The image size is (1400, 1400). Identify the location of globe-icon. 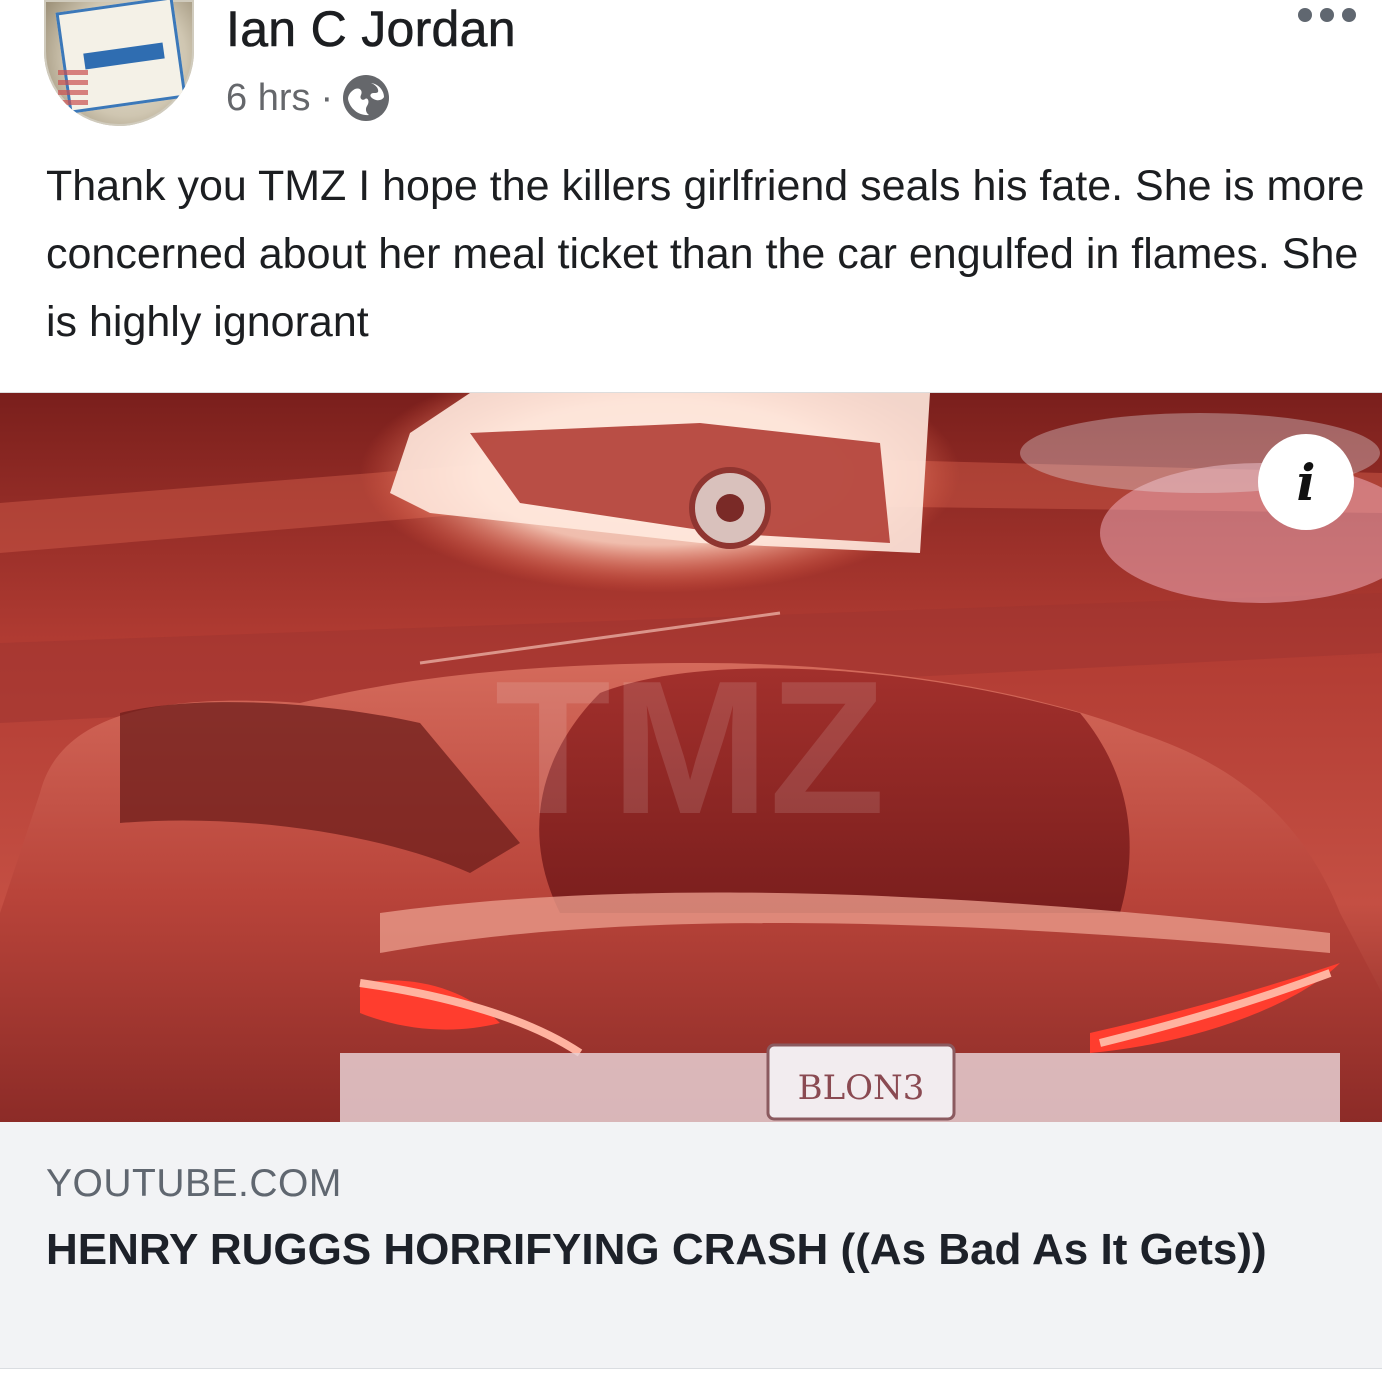
(366, 98).